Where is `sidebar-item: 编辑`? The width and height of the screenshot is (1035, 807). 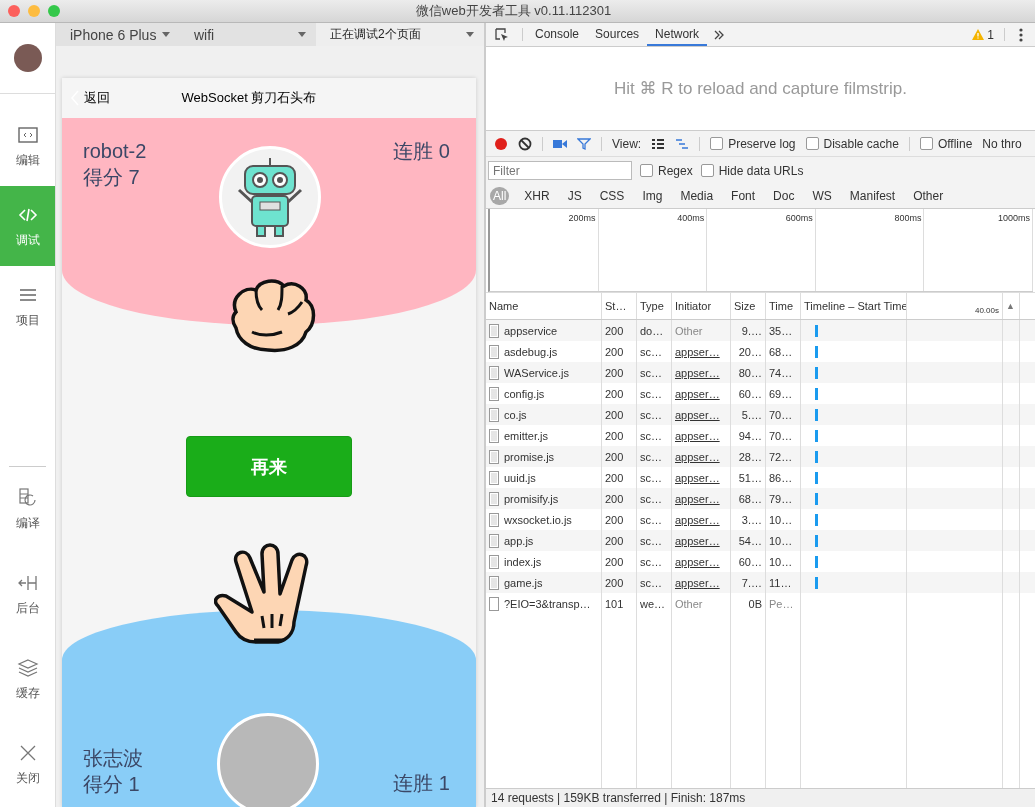 sidebar-item: 编辑 is located at coordinates (27, 146).